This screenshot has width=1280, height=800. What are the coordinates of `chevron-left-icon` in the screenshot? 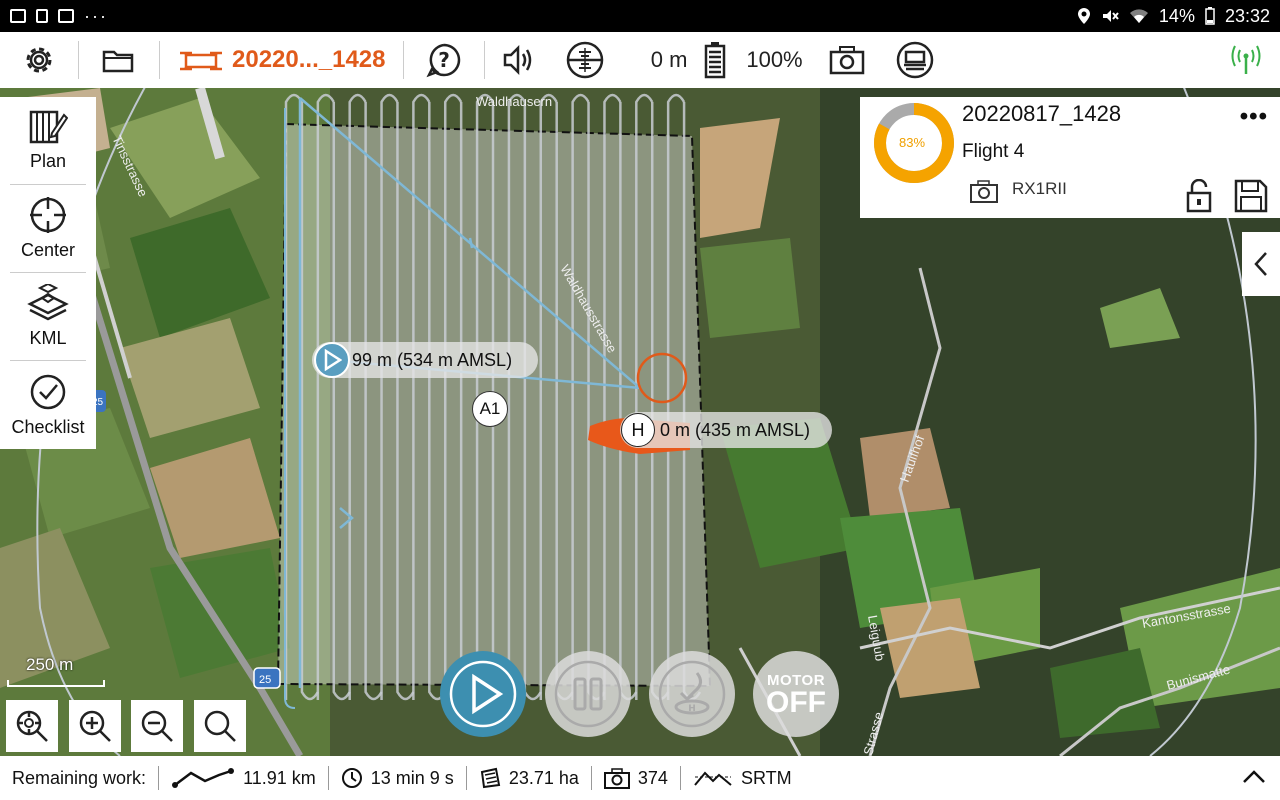 It's located at (1260, 264).